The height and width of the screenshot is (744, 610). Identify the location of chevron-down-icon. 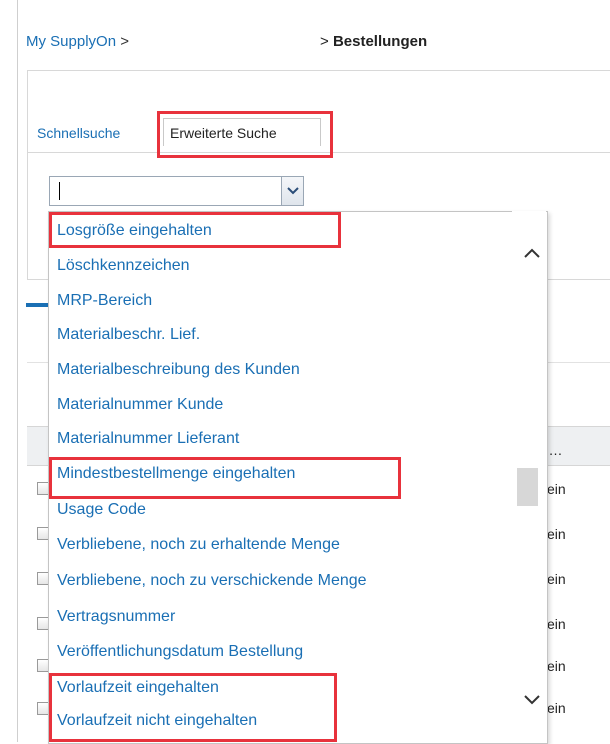
(292, 191).